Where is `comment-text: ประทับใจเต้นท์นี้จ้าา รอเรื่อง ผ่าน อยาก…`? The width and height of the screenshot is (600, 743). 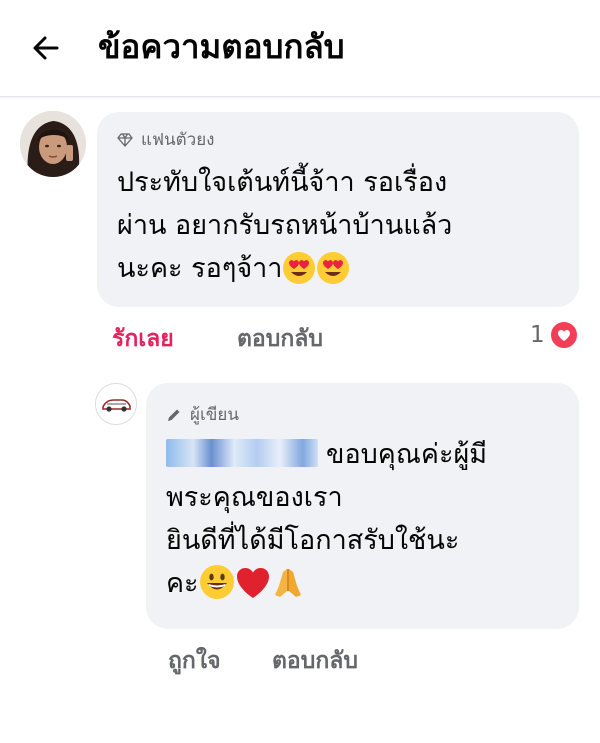 comment-text: ประทับใจเต้นท์นี้จ้าา รอเรื่อง ผ่าน อยาก… is located at coordinates (342, 229).